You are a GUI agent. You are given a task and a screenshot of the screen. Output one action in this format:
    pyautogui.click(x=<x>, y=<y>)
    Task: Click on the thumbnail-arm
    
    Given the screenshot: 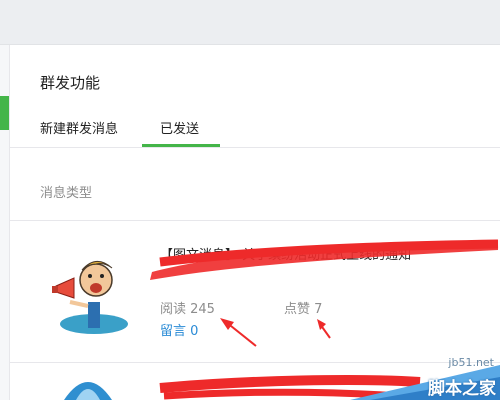 What is the action you would take?
    pyautogui.click(x=79, y=304)
    